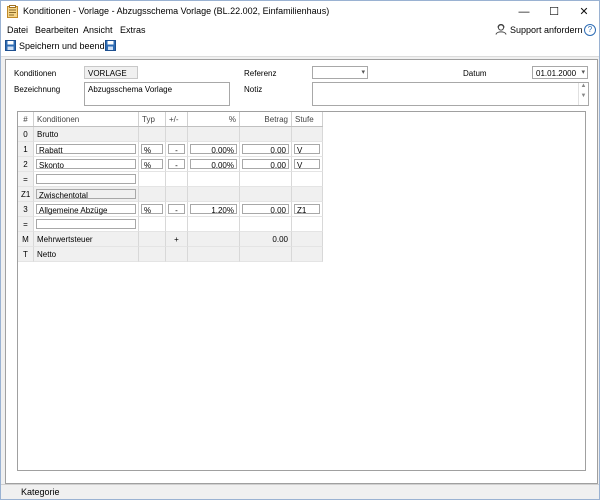 This screenshot has width=600, height=500. Describe the element at coordinates (98, 30) in the screenshot. I see `menu-ansicht: Ansicht` at that location.